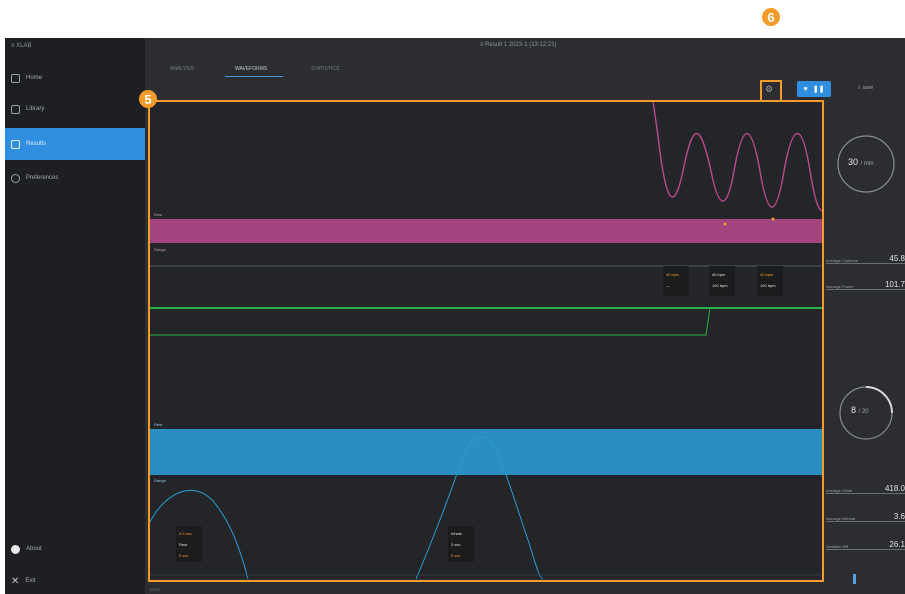  I want to click on view-toggle-button: ♥ ❚❚, so click(814, 89).